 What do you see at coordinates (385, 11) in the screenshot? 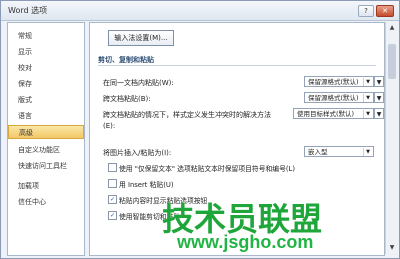
I see `close-button: ✕` at bounding box center [385, 11].